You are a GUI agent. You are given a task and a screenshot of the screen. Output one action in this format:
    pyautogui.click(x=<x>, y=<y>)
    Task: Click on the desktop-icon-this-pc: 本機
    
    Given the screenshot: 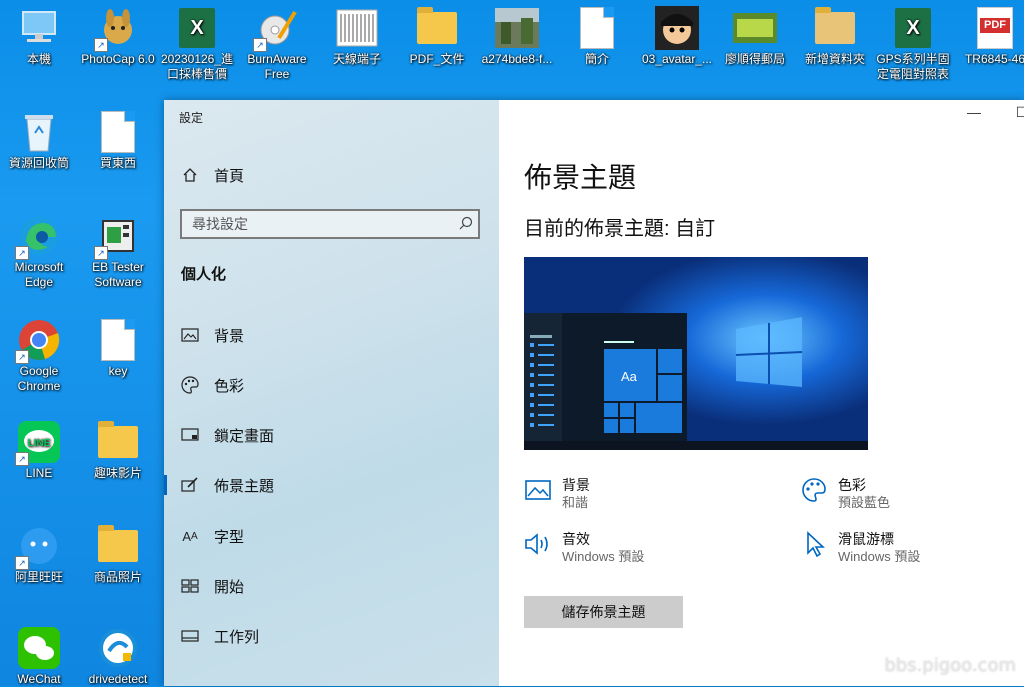 What is the action you would take?
    pyautogui.click(x=39, y=35)
    